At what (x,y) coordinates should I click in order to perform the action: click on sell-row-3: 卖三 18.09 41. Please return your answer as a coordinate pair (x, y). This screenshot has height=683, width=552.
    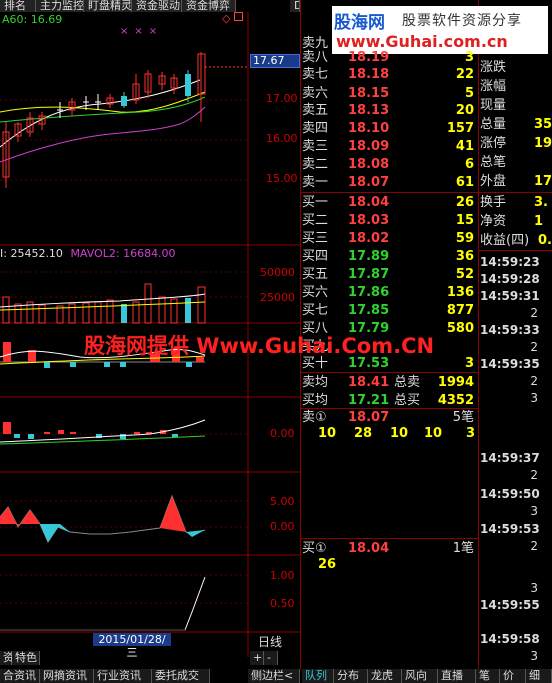
    Looking at the image, I should click on (390, 146).